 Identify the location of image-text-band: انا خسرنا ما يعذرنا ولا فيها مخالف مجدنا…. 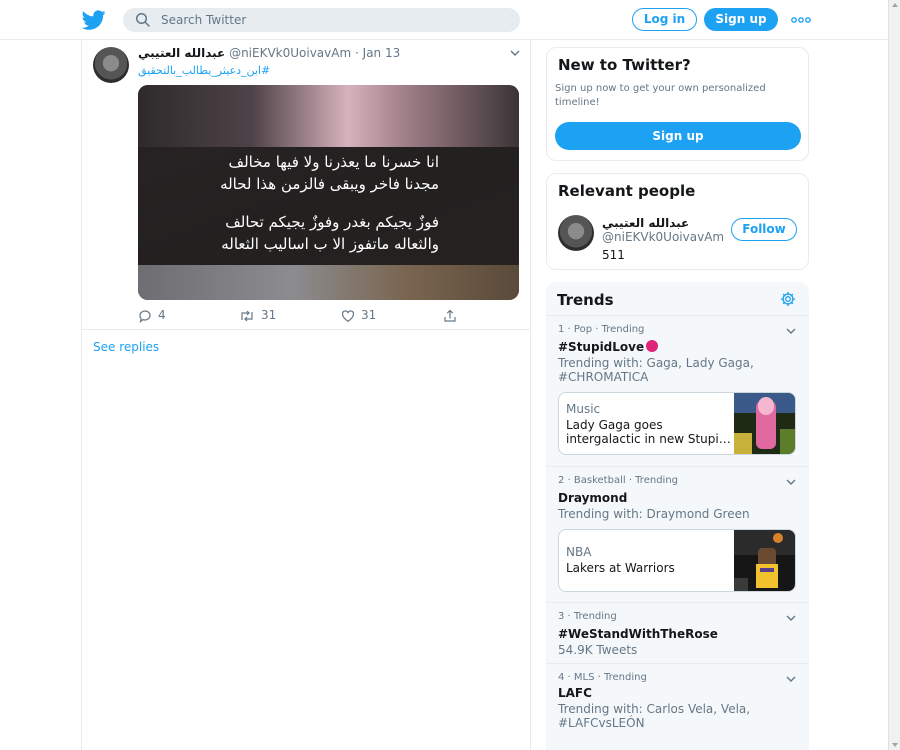
(328, 206).